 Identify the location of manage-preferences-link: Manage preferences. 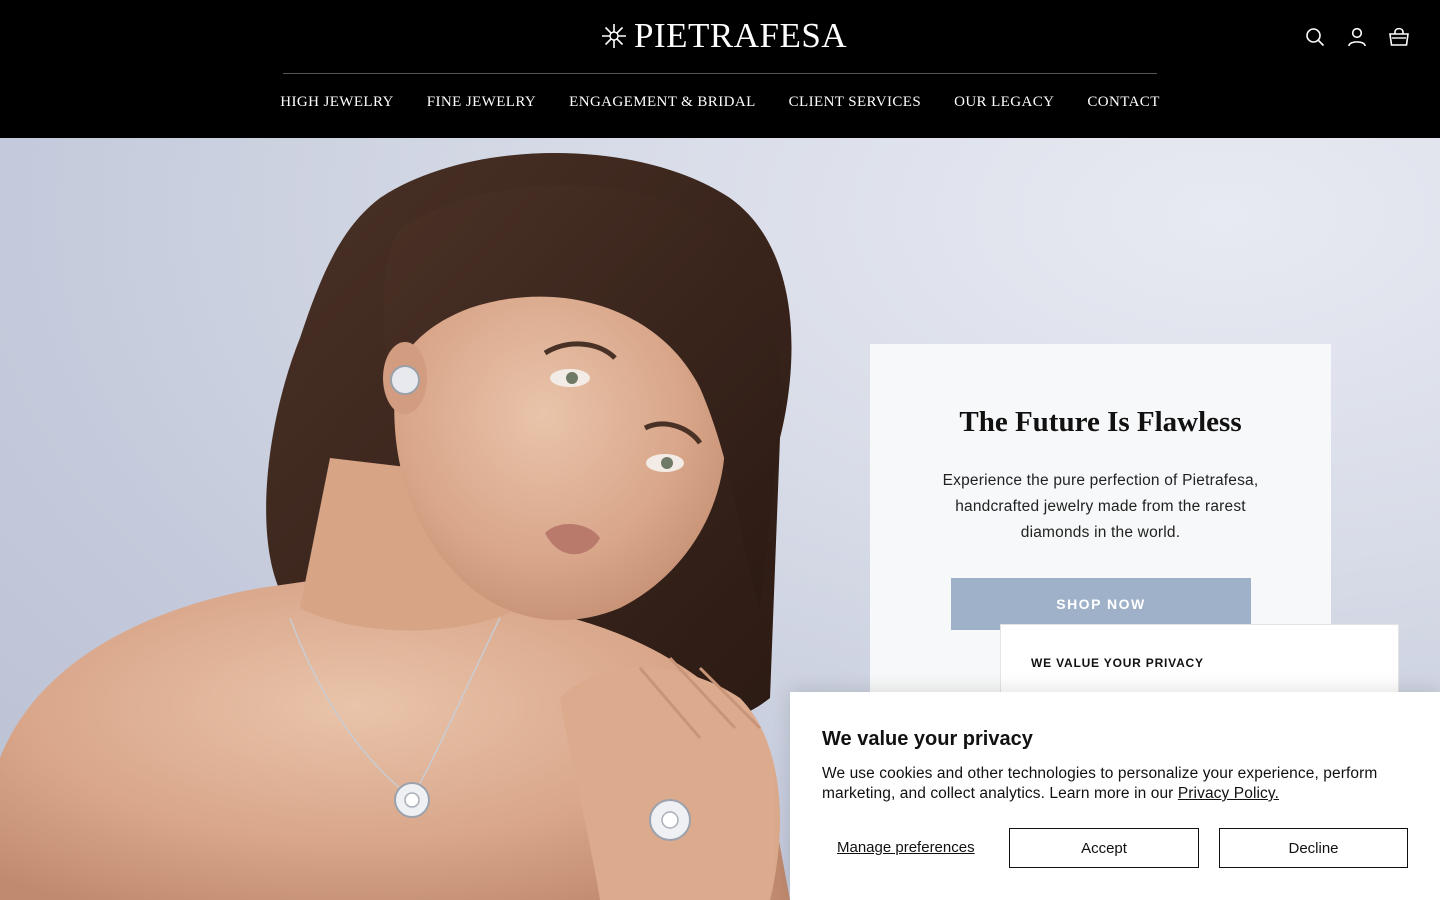
(906, 847).